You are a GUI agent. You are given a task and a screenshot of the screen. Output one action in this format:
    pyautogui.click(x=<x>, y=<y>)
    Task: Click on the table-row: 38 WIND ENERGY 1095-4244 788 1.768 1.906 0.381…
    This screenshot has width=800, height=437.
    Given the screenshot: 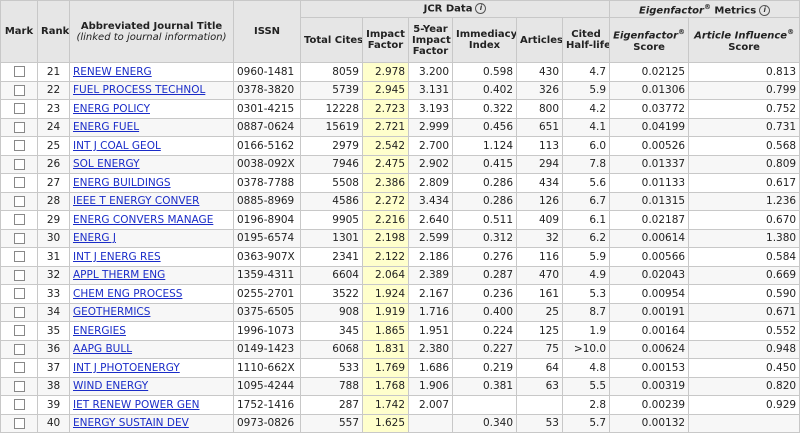 What is the action you would take?
    pyautogui.click(x=400, y=386)
    